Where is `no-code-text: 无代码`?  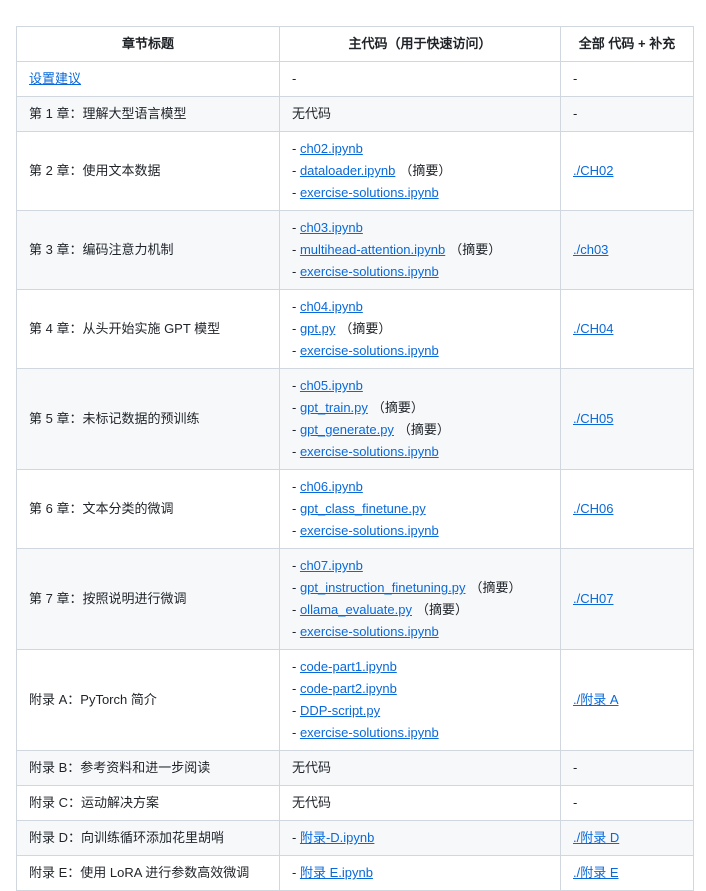 no-code-text: 无代码 is located at coordinates (312, 113).